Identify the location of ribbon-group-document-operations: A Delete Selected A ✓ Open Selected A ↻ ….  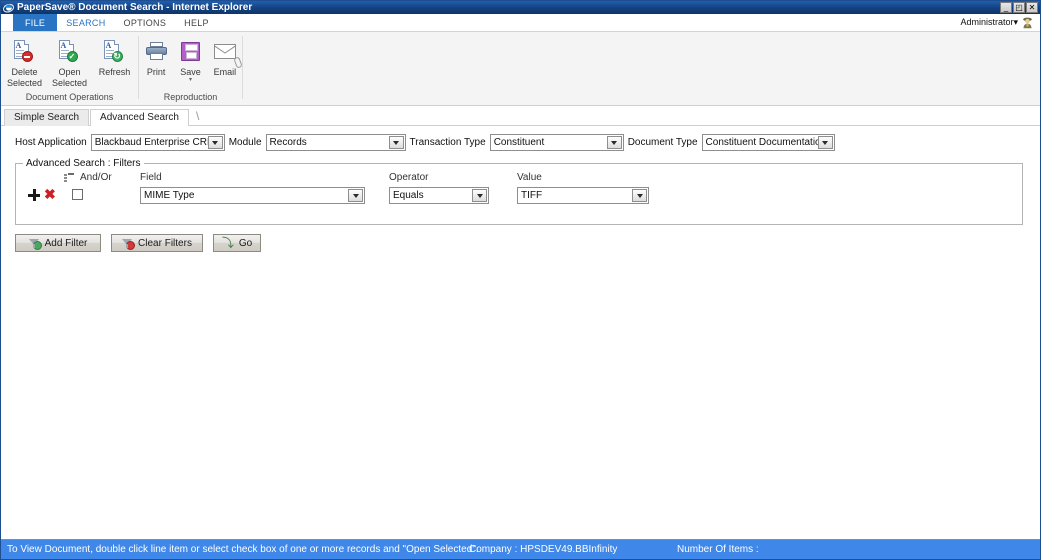
(69, 68).